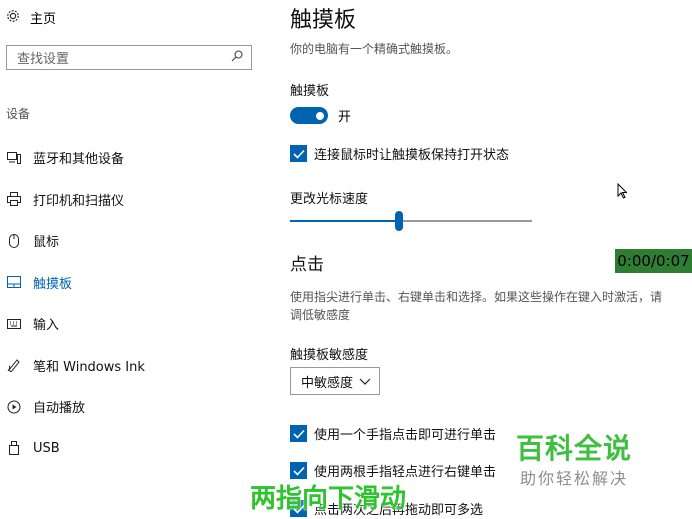 This screenshot has width=692, height=519. What do you see at coordinates (574, 478) in the screenshot?
I see `watermark-subtitle: 助你轻松解决` at bounding box center [574, 478].